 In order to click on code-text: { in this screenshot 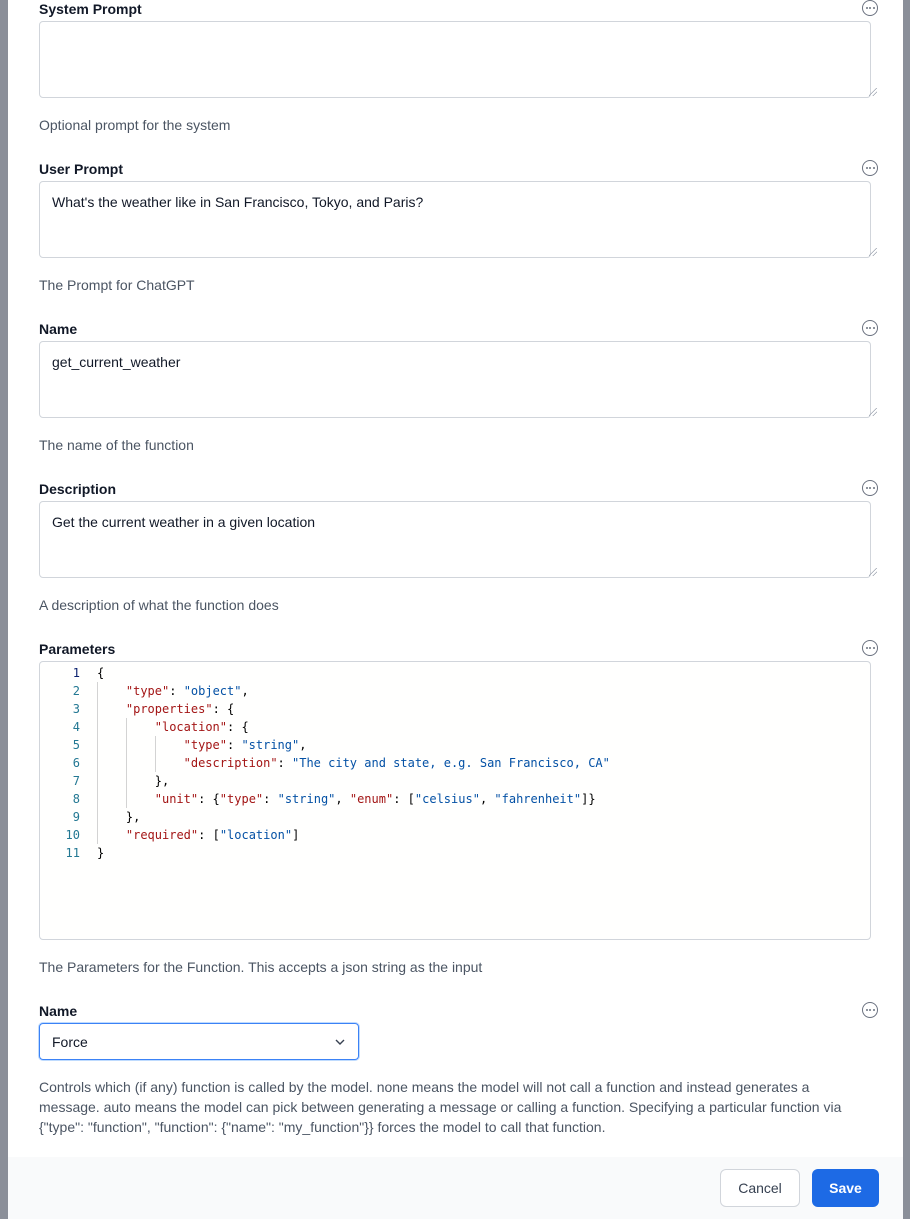, I will do `click(100, 673)`.